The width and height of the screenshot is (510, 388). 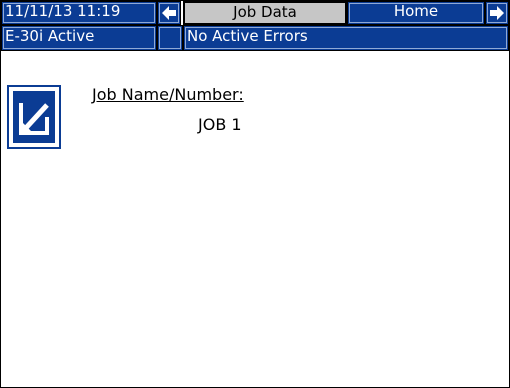 What do you see at coordinates (220, 124) in the screenshot?
I see `job-name-value: JOB 1` at bounding box center [220, 124].